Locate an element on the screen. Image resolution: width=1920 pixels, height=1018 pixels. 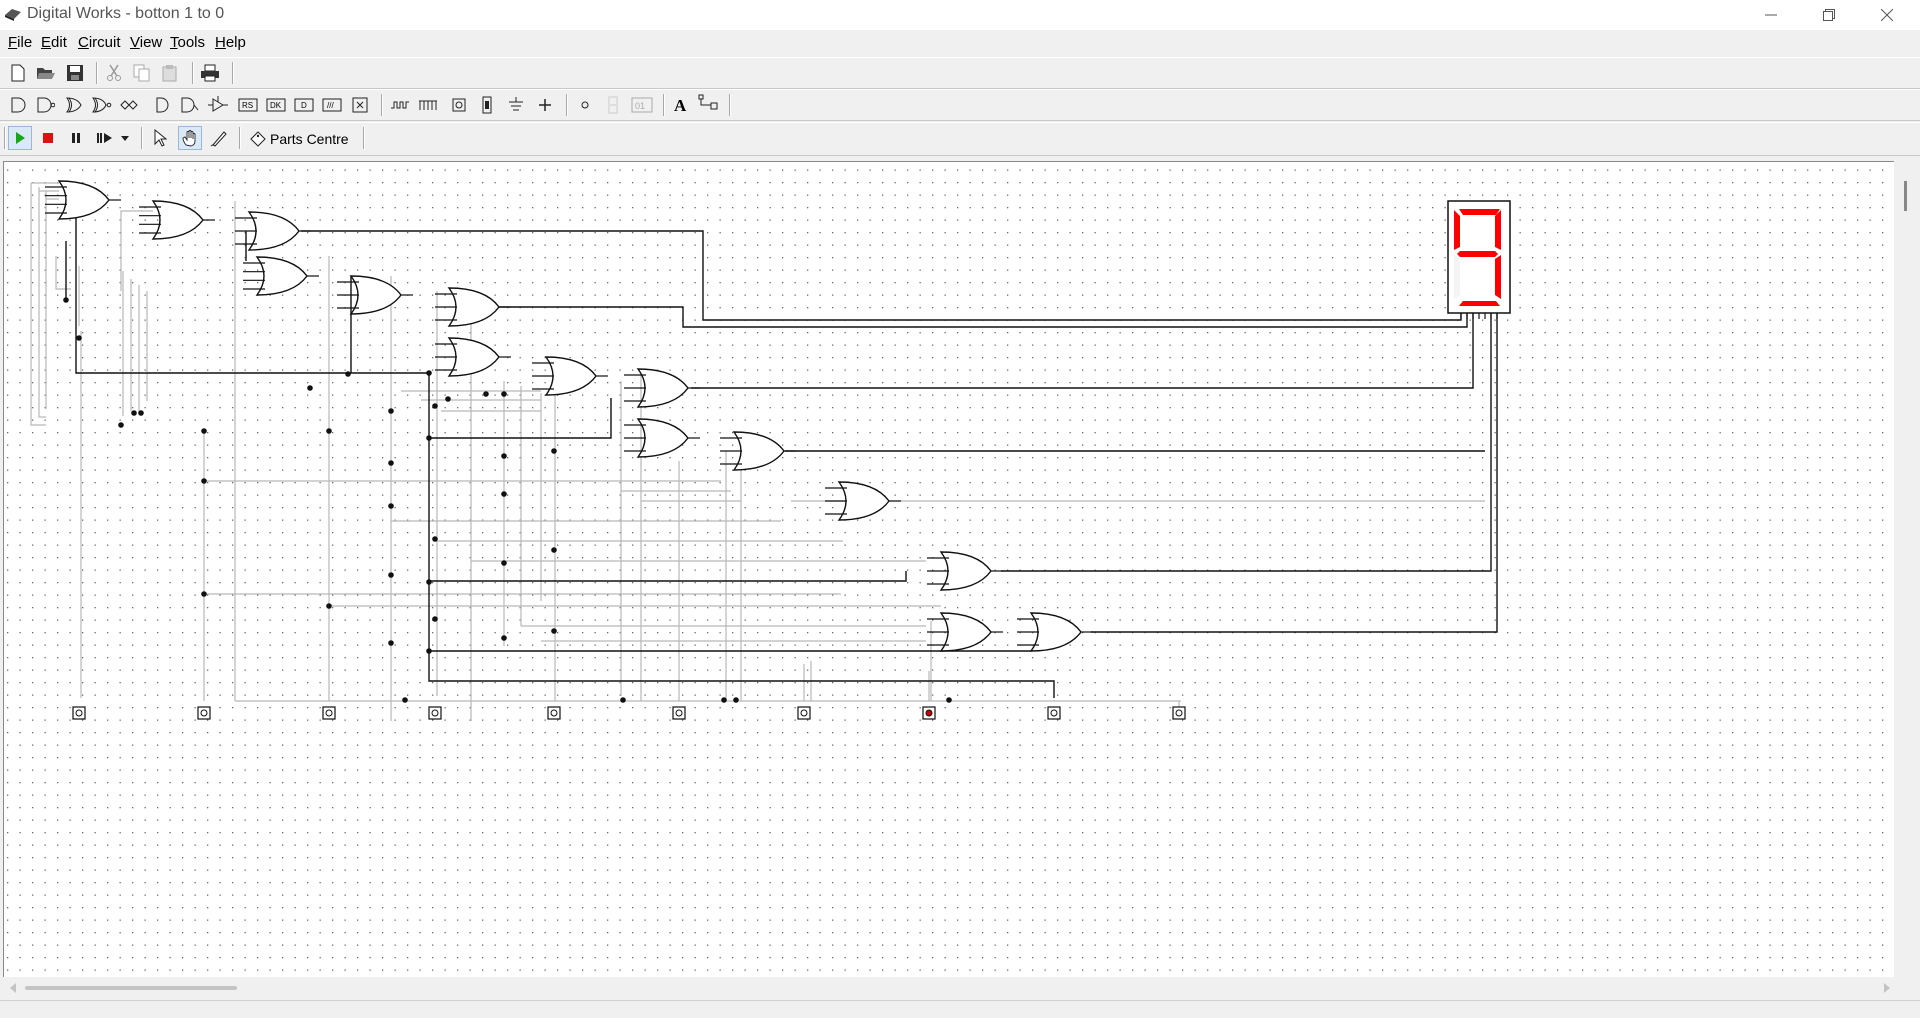
vertical-scrollbar is located at coordinates (1907, 569).